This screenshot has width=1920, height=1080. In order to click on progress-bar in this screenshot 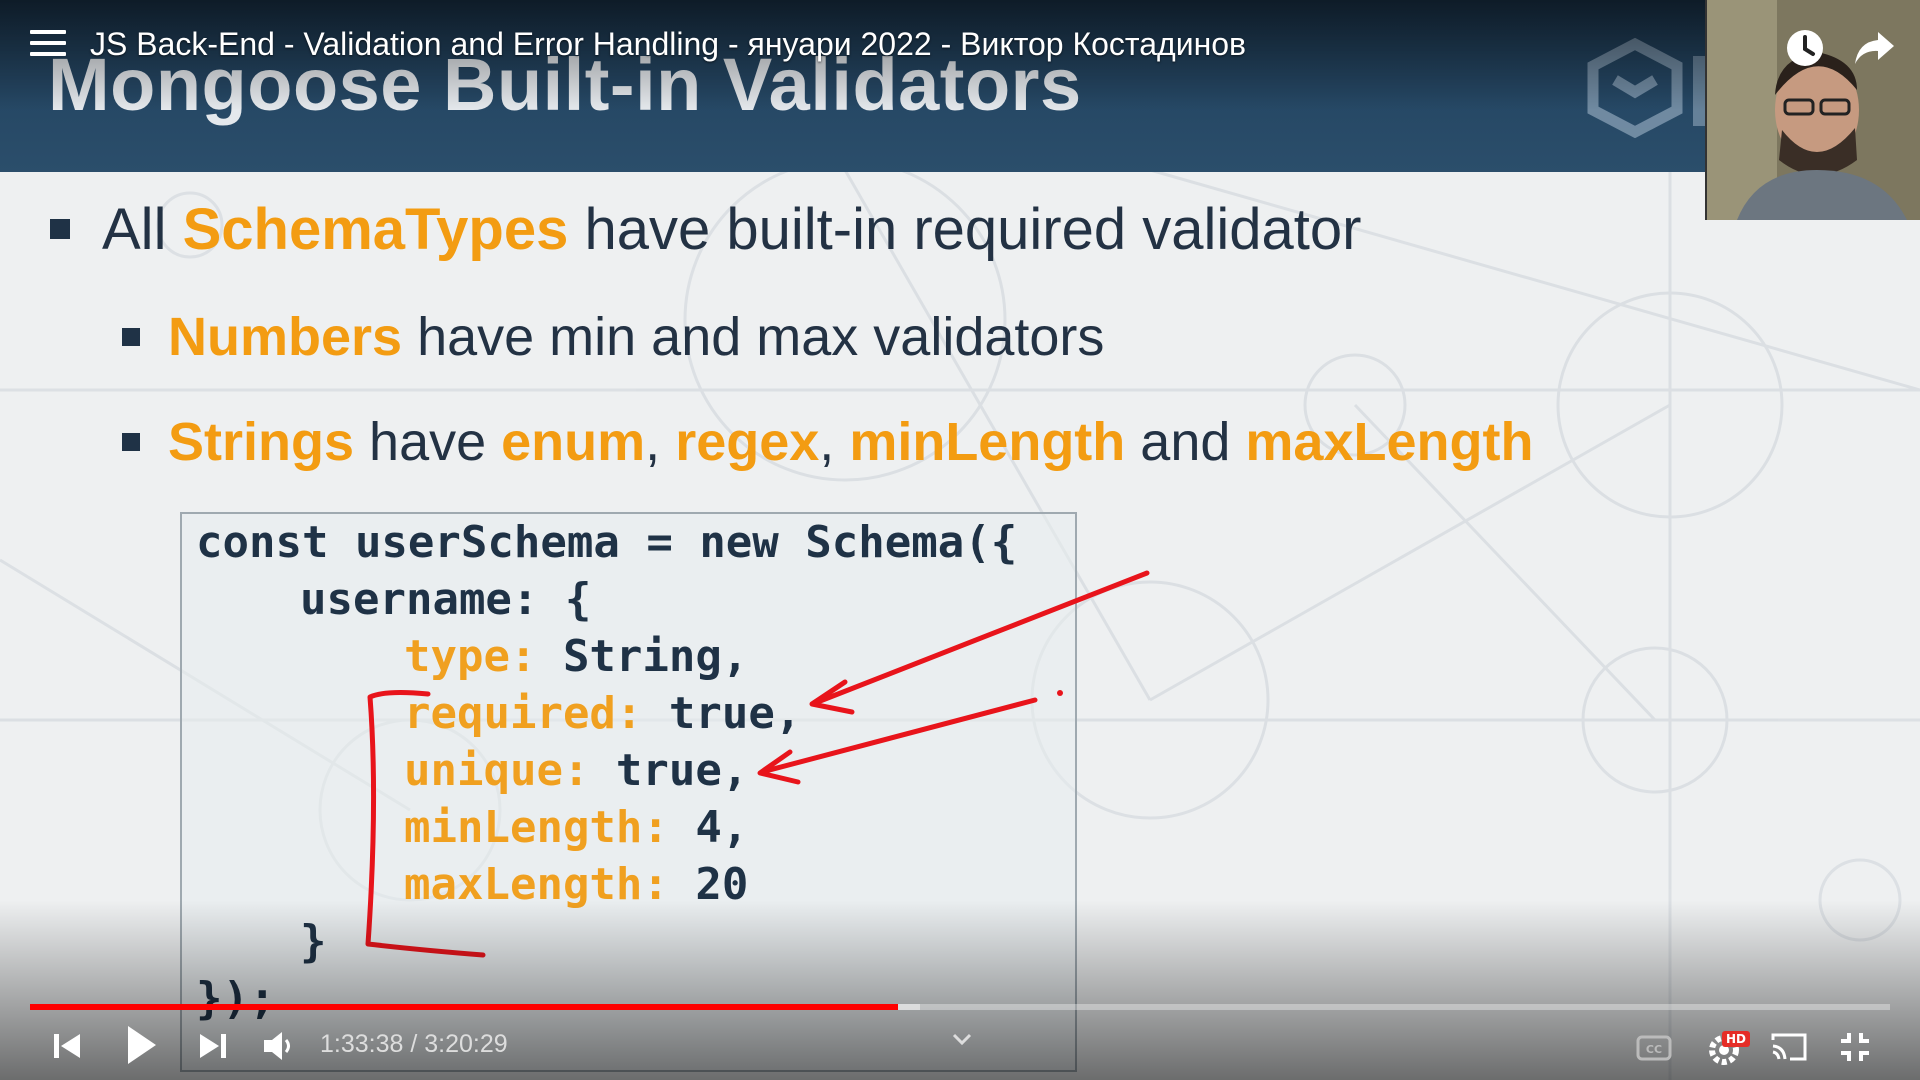, I will do `click(960, 1007)`.